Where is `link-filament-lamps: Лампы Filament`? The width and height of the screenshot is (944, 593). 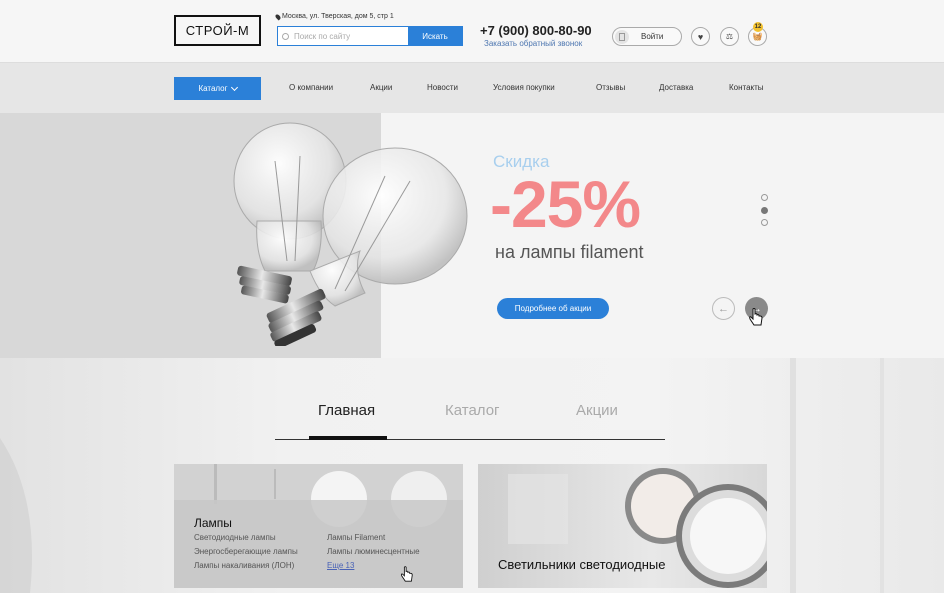
link-filament-lamps: Лампы Filament is located at coordinates (356, 537).